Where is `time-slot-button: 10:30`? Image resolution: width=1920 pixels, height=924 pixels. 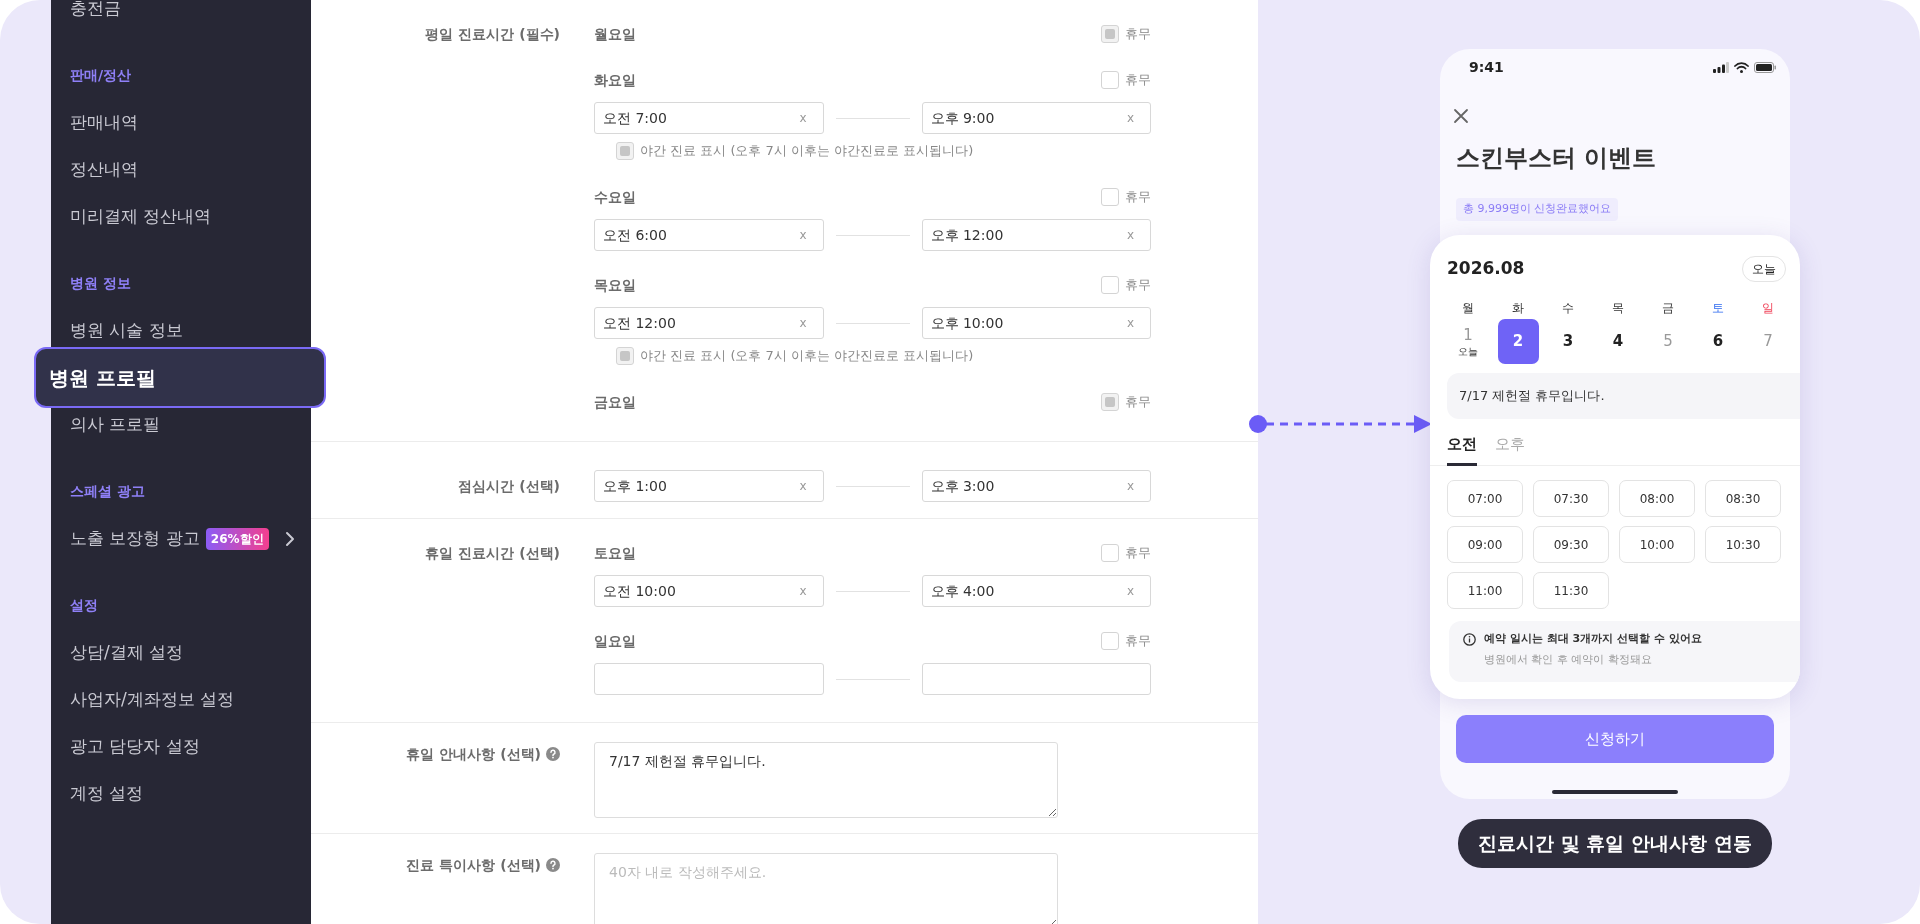 time-slot-button: 10:30 is located at coordinates (1743, 544).